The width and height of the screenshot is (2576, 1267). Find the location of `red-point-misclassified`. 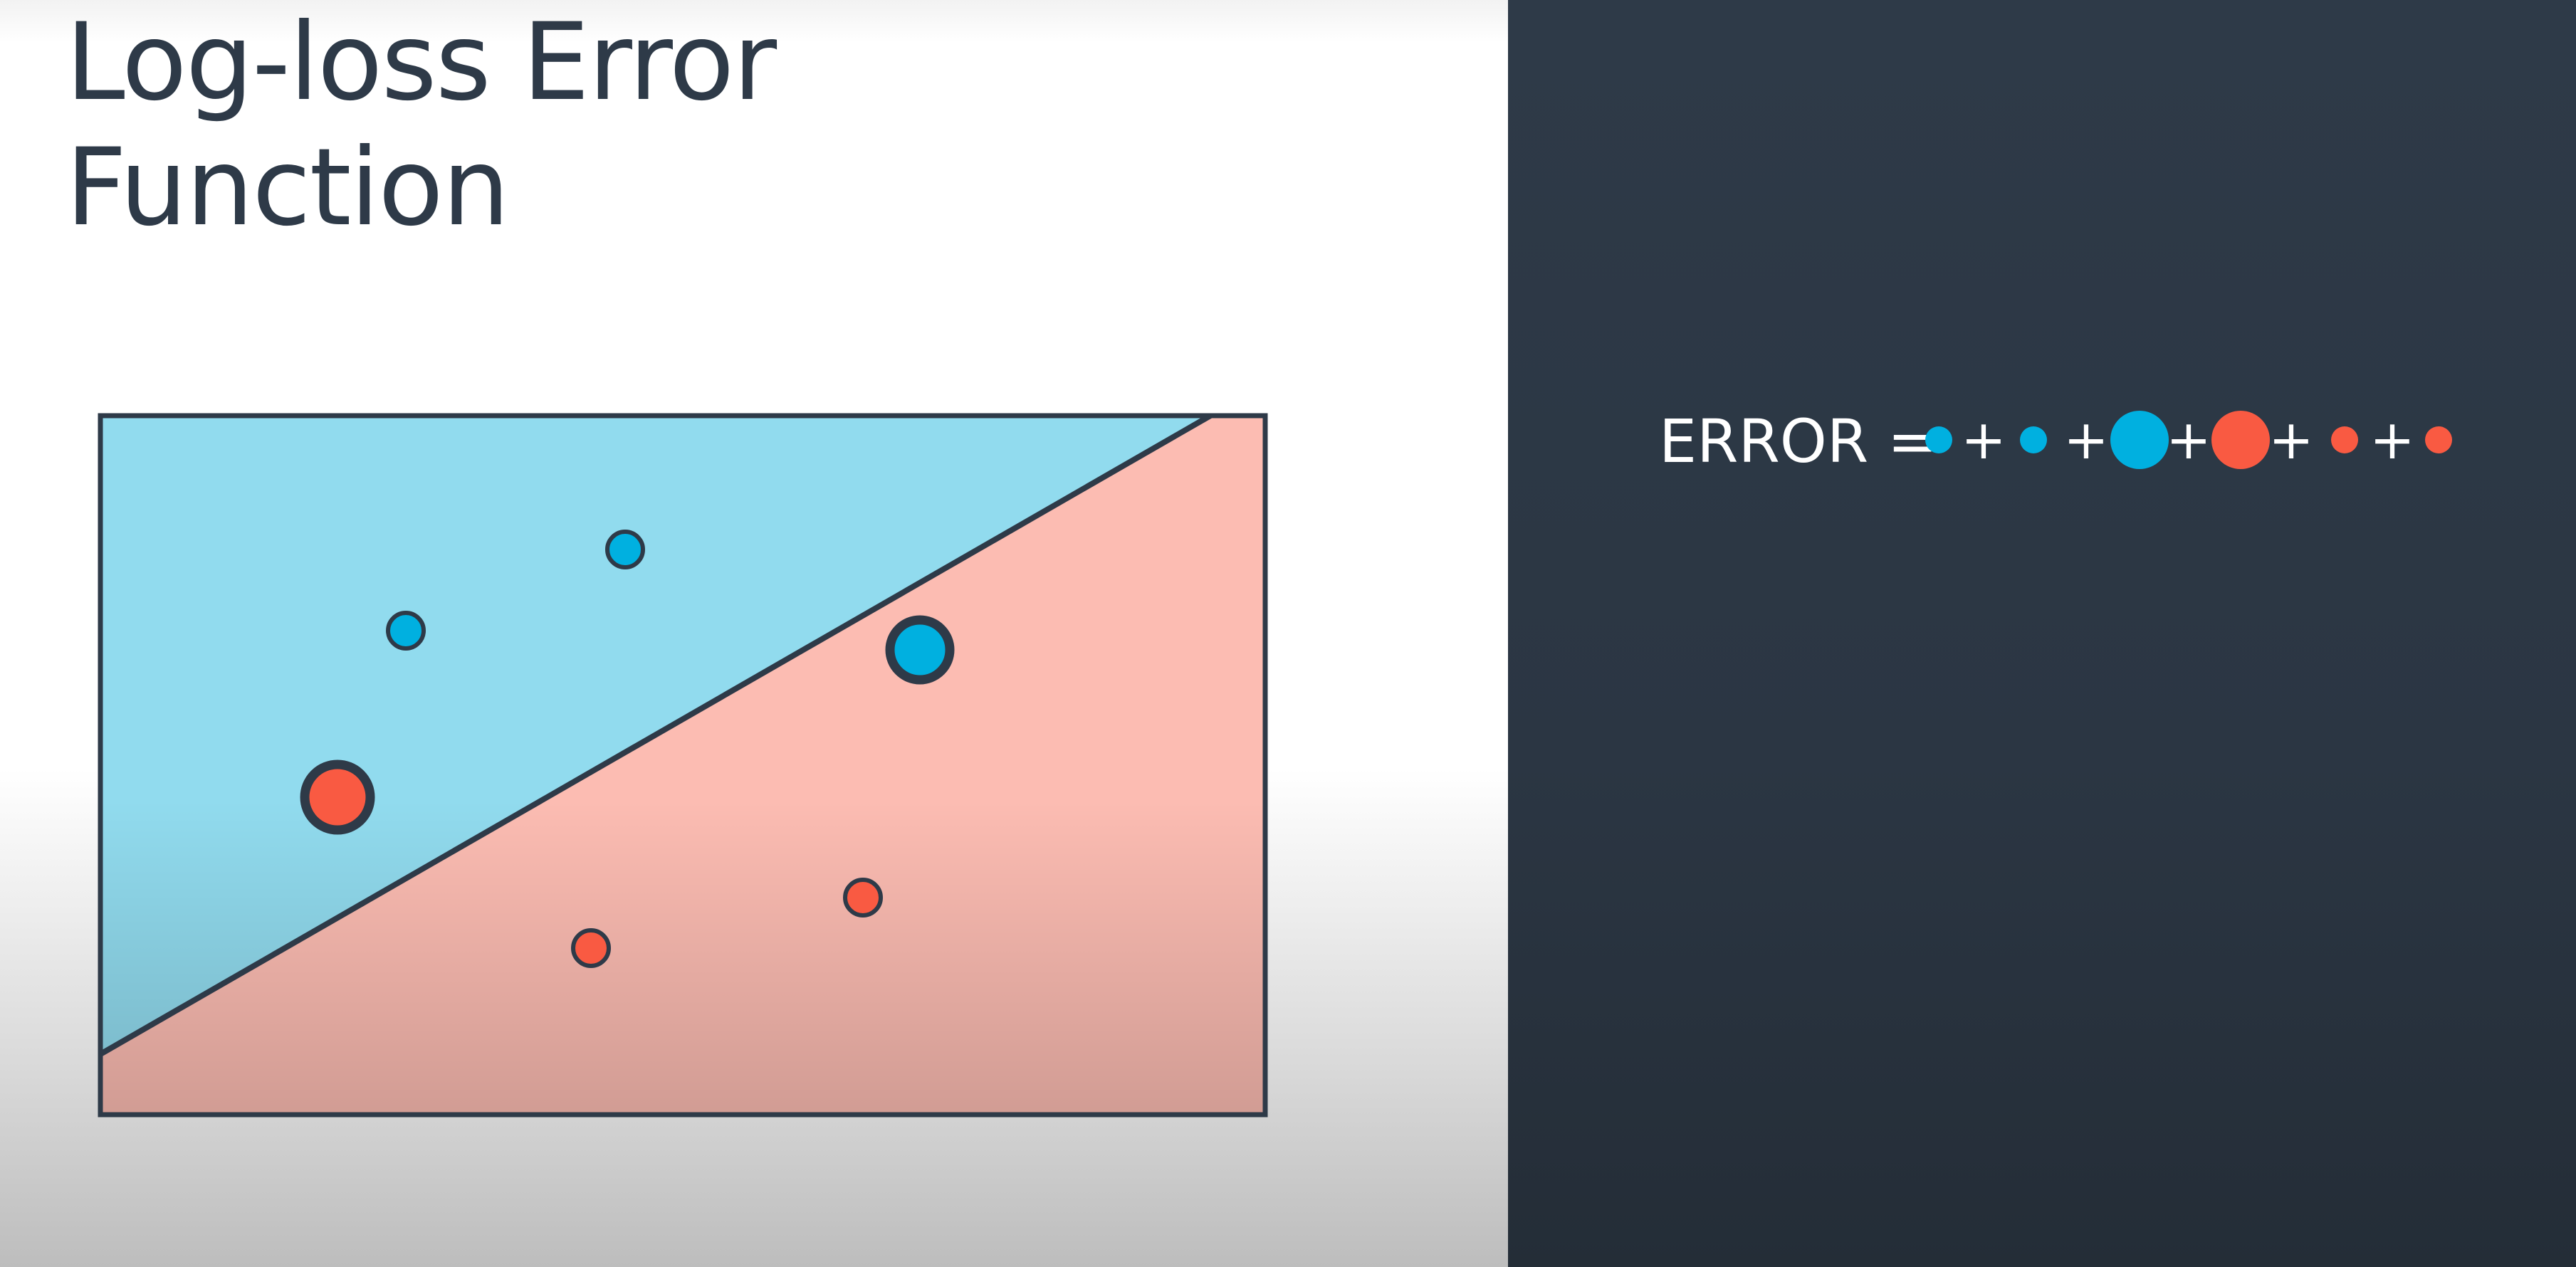

red-point-misclassified is located at coordinates (337, 797).